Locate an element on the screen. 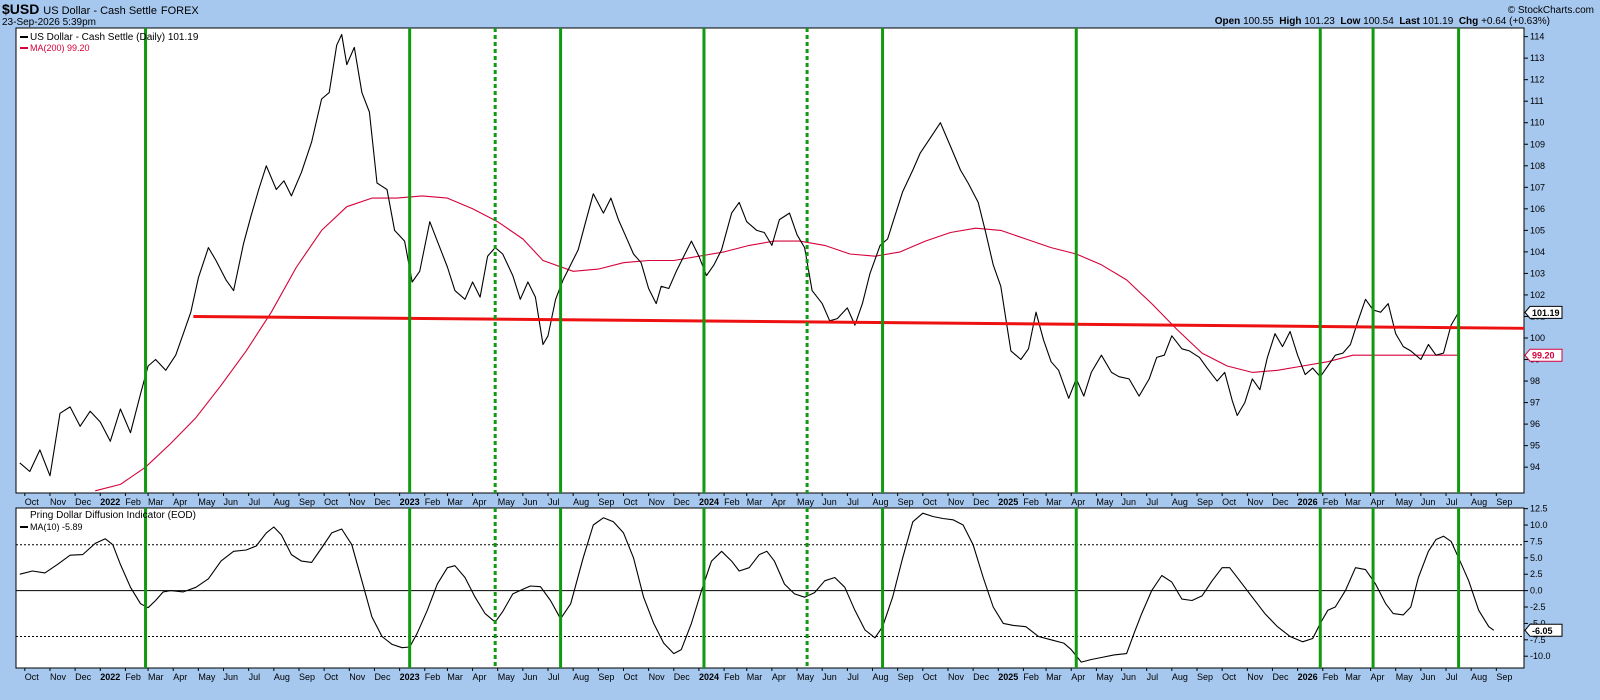 The image size is (1600, 700). x-axis-label: 2026 is located at coordinates (1308, 677).